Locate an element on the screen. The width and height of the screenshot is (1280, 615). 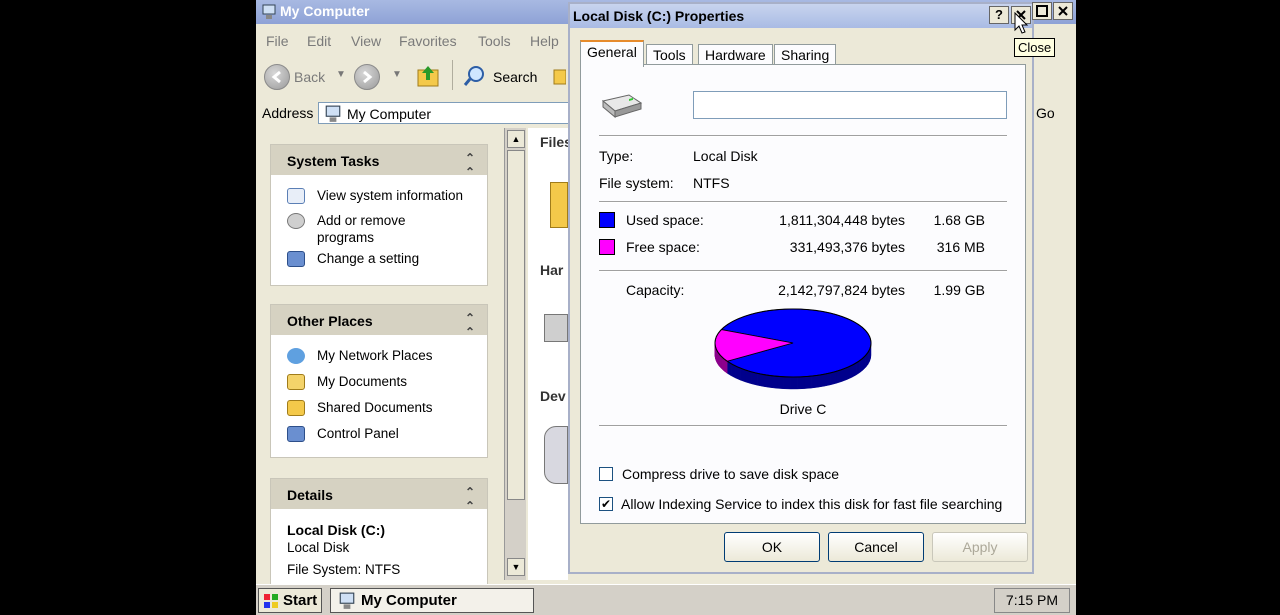
place-label: Control Panel is located at coordinates (358, 433).